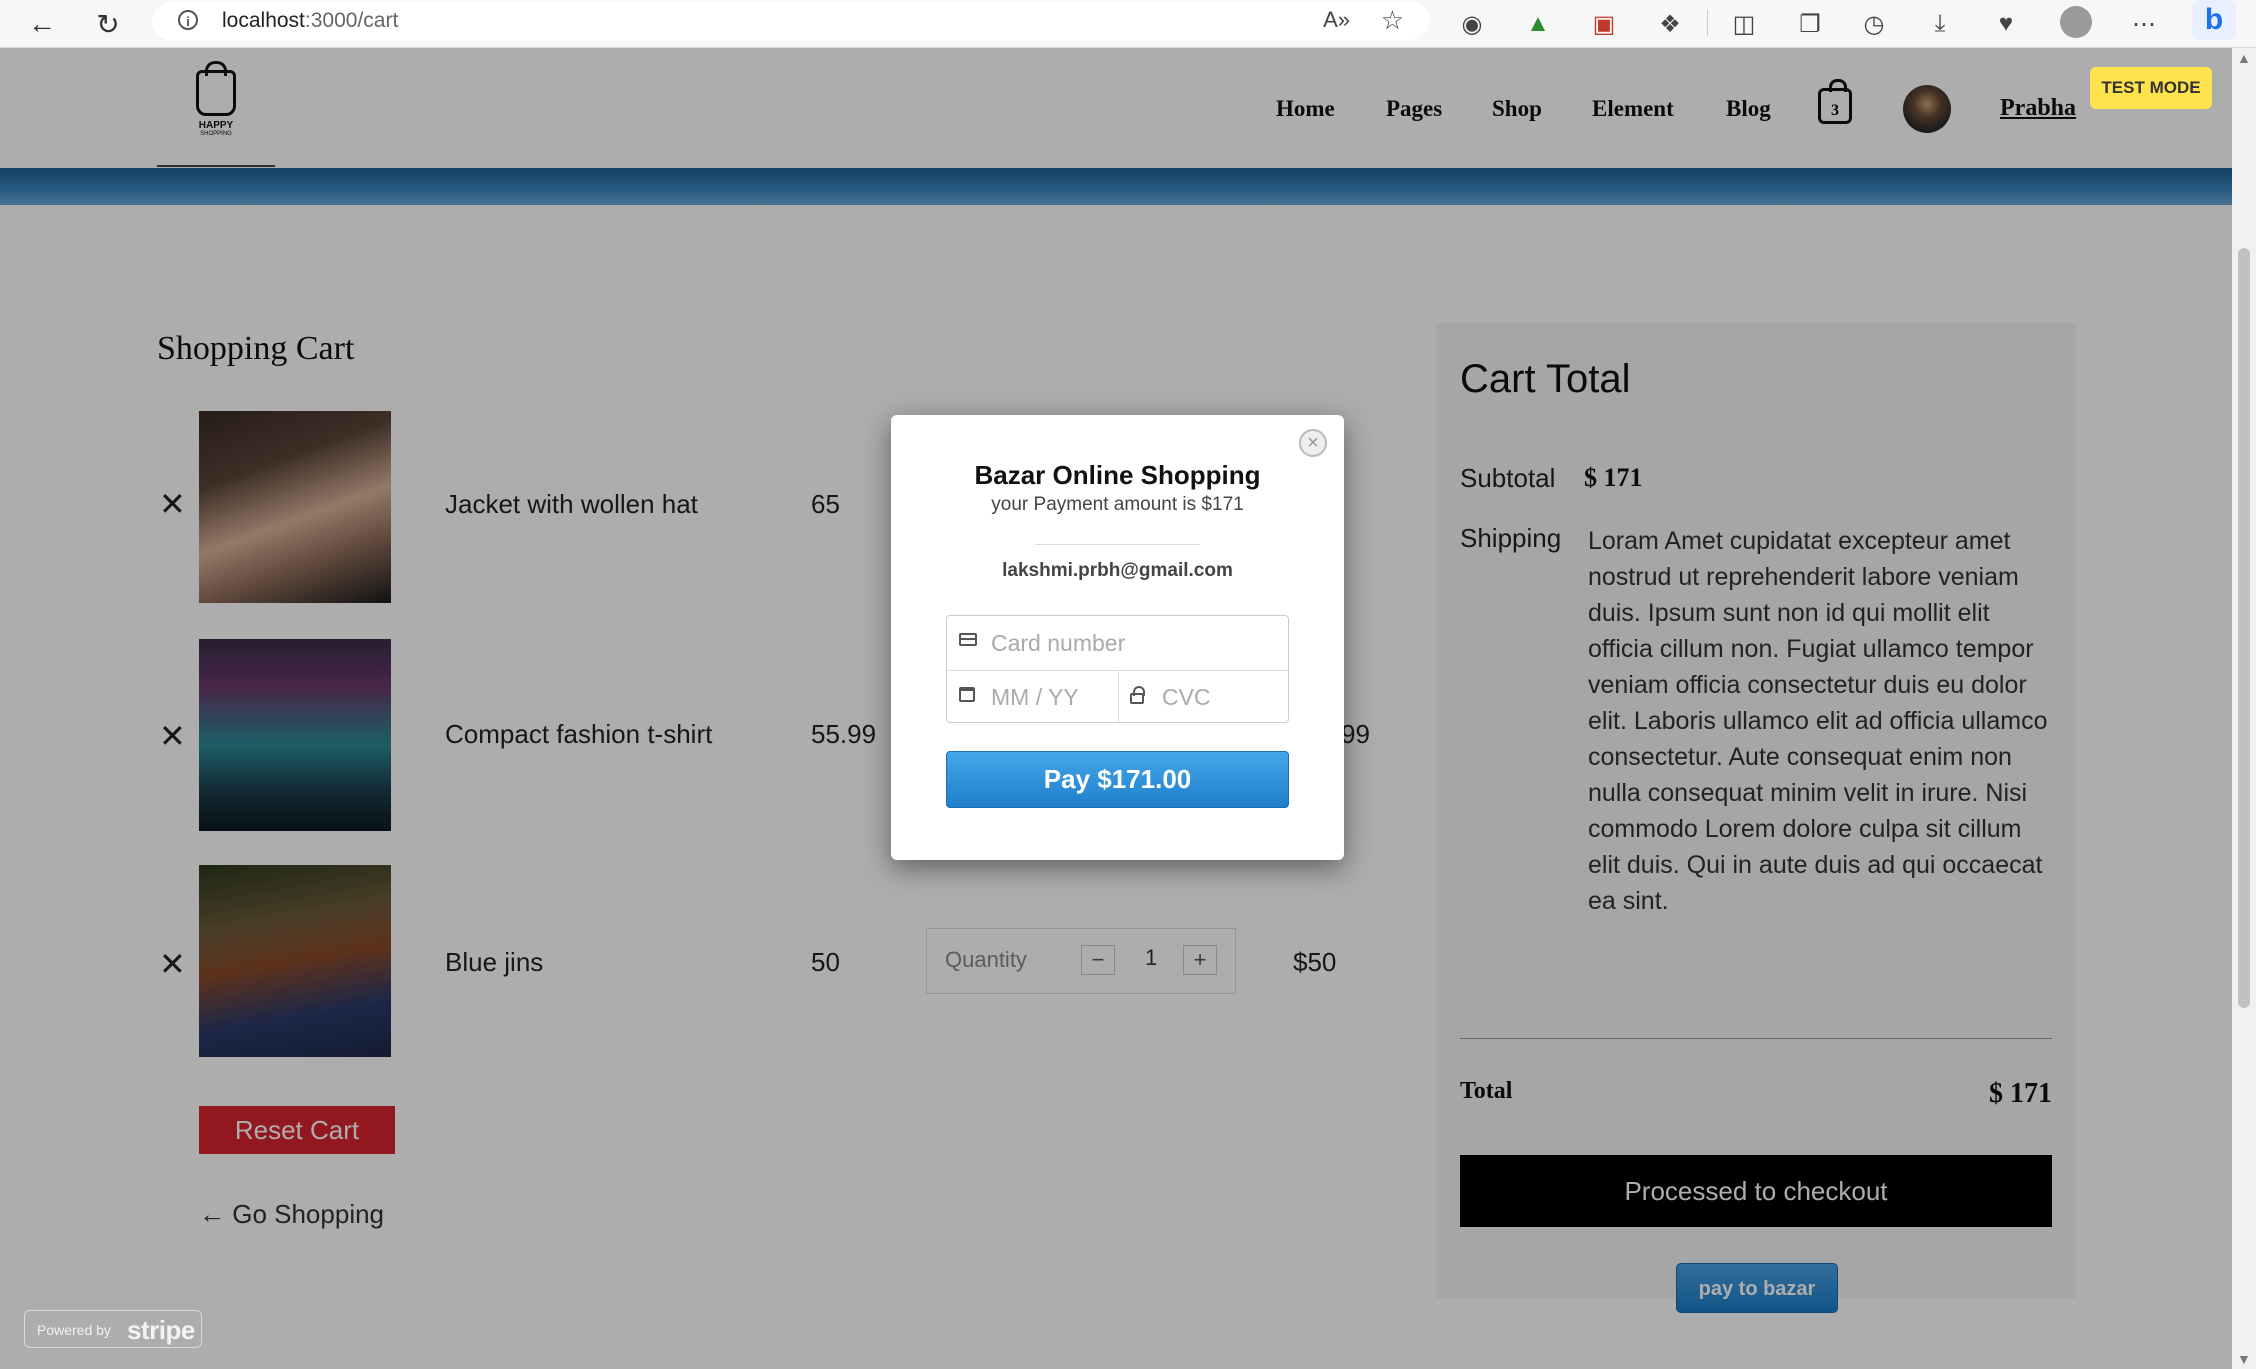 Image resolution: width=2256 pixels, height=1369 pixels. Describe the element at coordinates (1222, 697) in the screenshot. I see `cvc-input` at that location.